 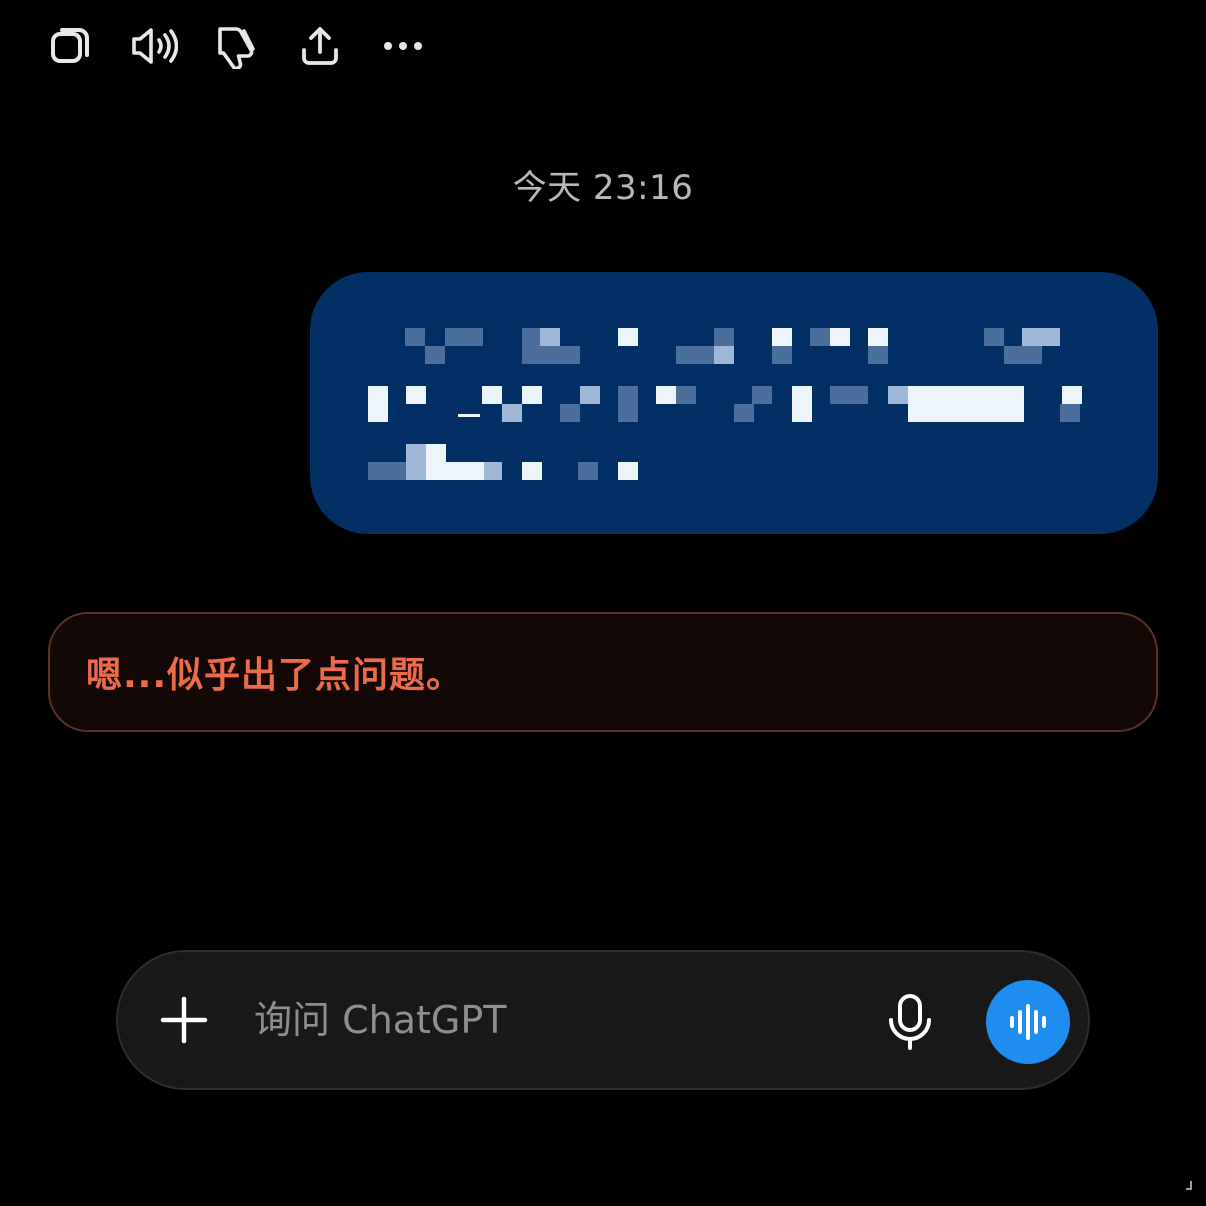 I want to click on share-icon, so click(x=320, y=46).